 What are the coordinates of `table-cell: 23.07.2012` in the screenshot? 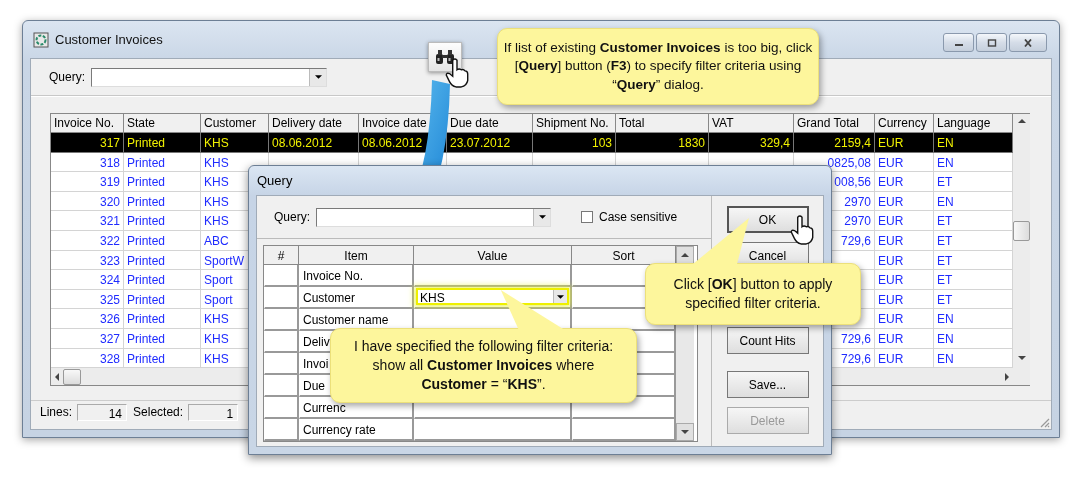 It's located at (490, 143).